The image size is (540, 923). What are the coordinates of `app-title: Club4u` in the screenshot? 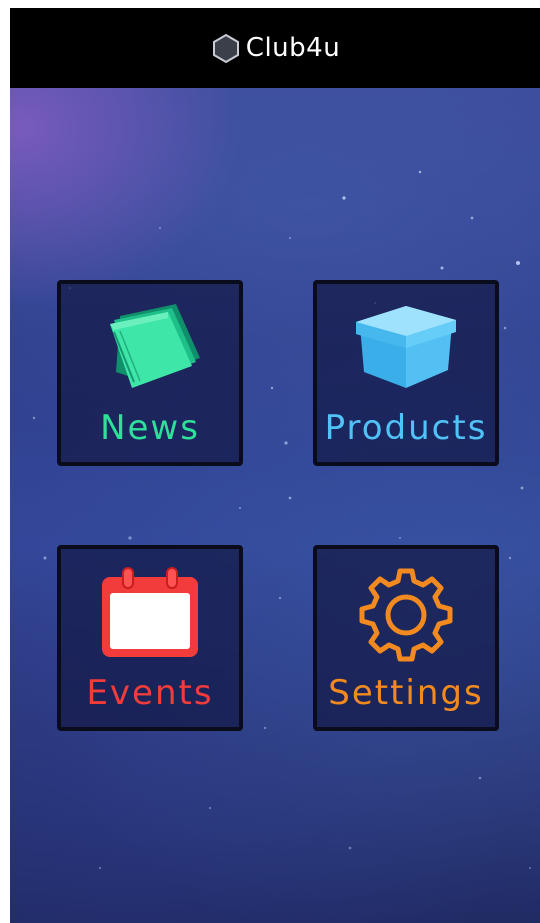 It's located at (293, 48).